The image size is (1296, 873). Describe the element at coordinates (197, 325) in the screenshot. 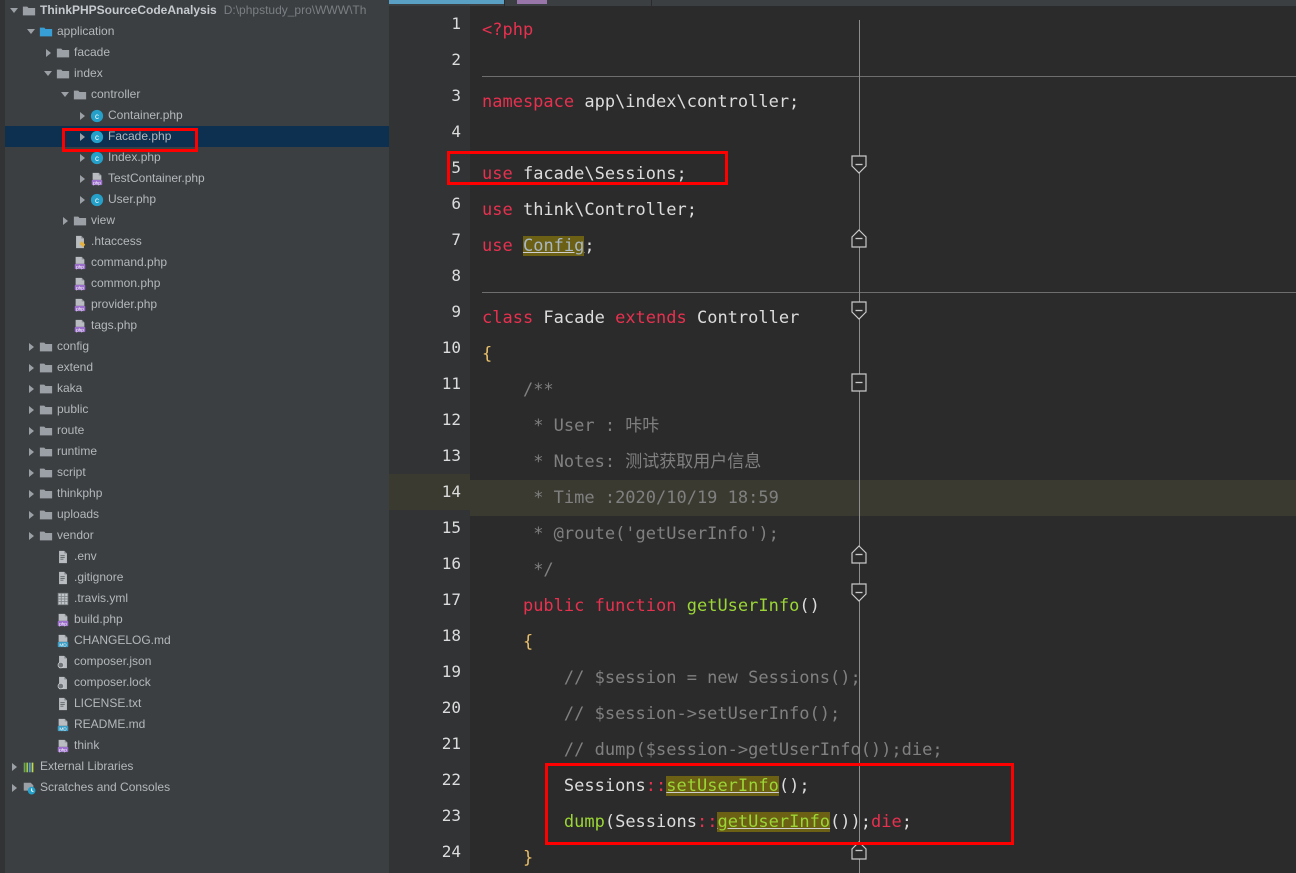

I see `tree-item-tags-php: php tags.php` at that location.